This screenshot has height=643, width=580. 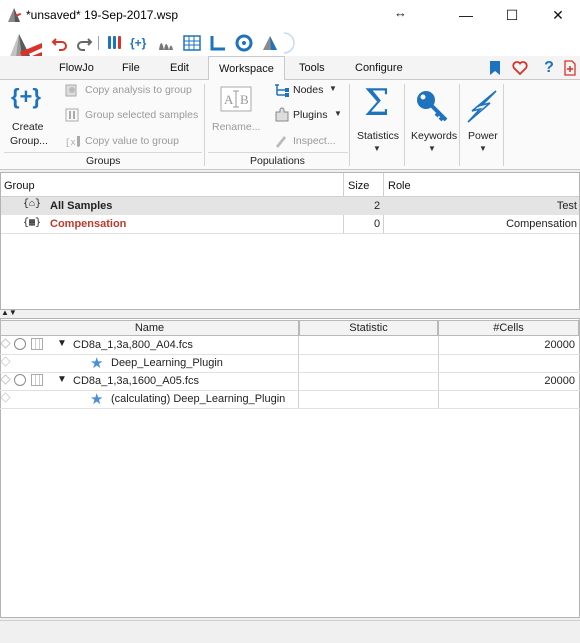 I want to click on samples-header-statistic: Statistic, so click(x=368, y=328).